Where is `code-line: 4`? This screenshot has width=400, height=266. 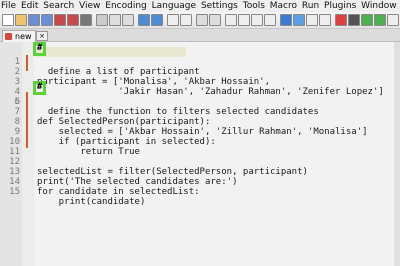 code-line: 4 is located at coordinates (200, 87).